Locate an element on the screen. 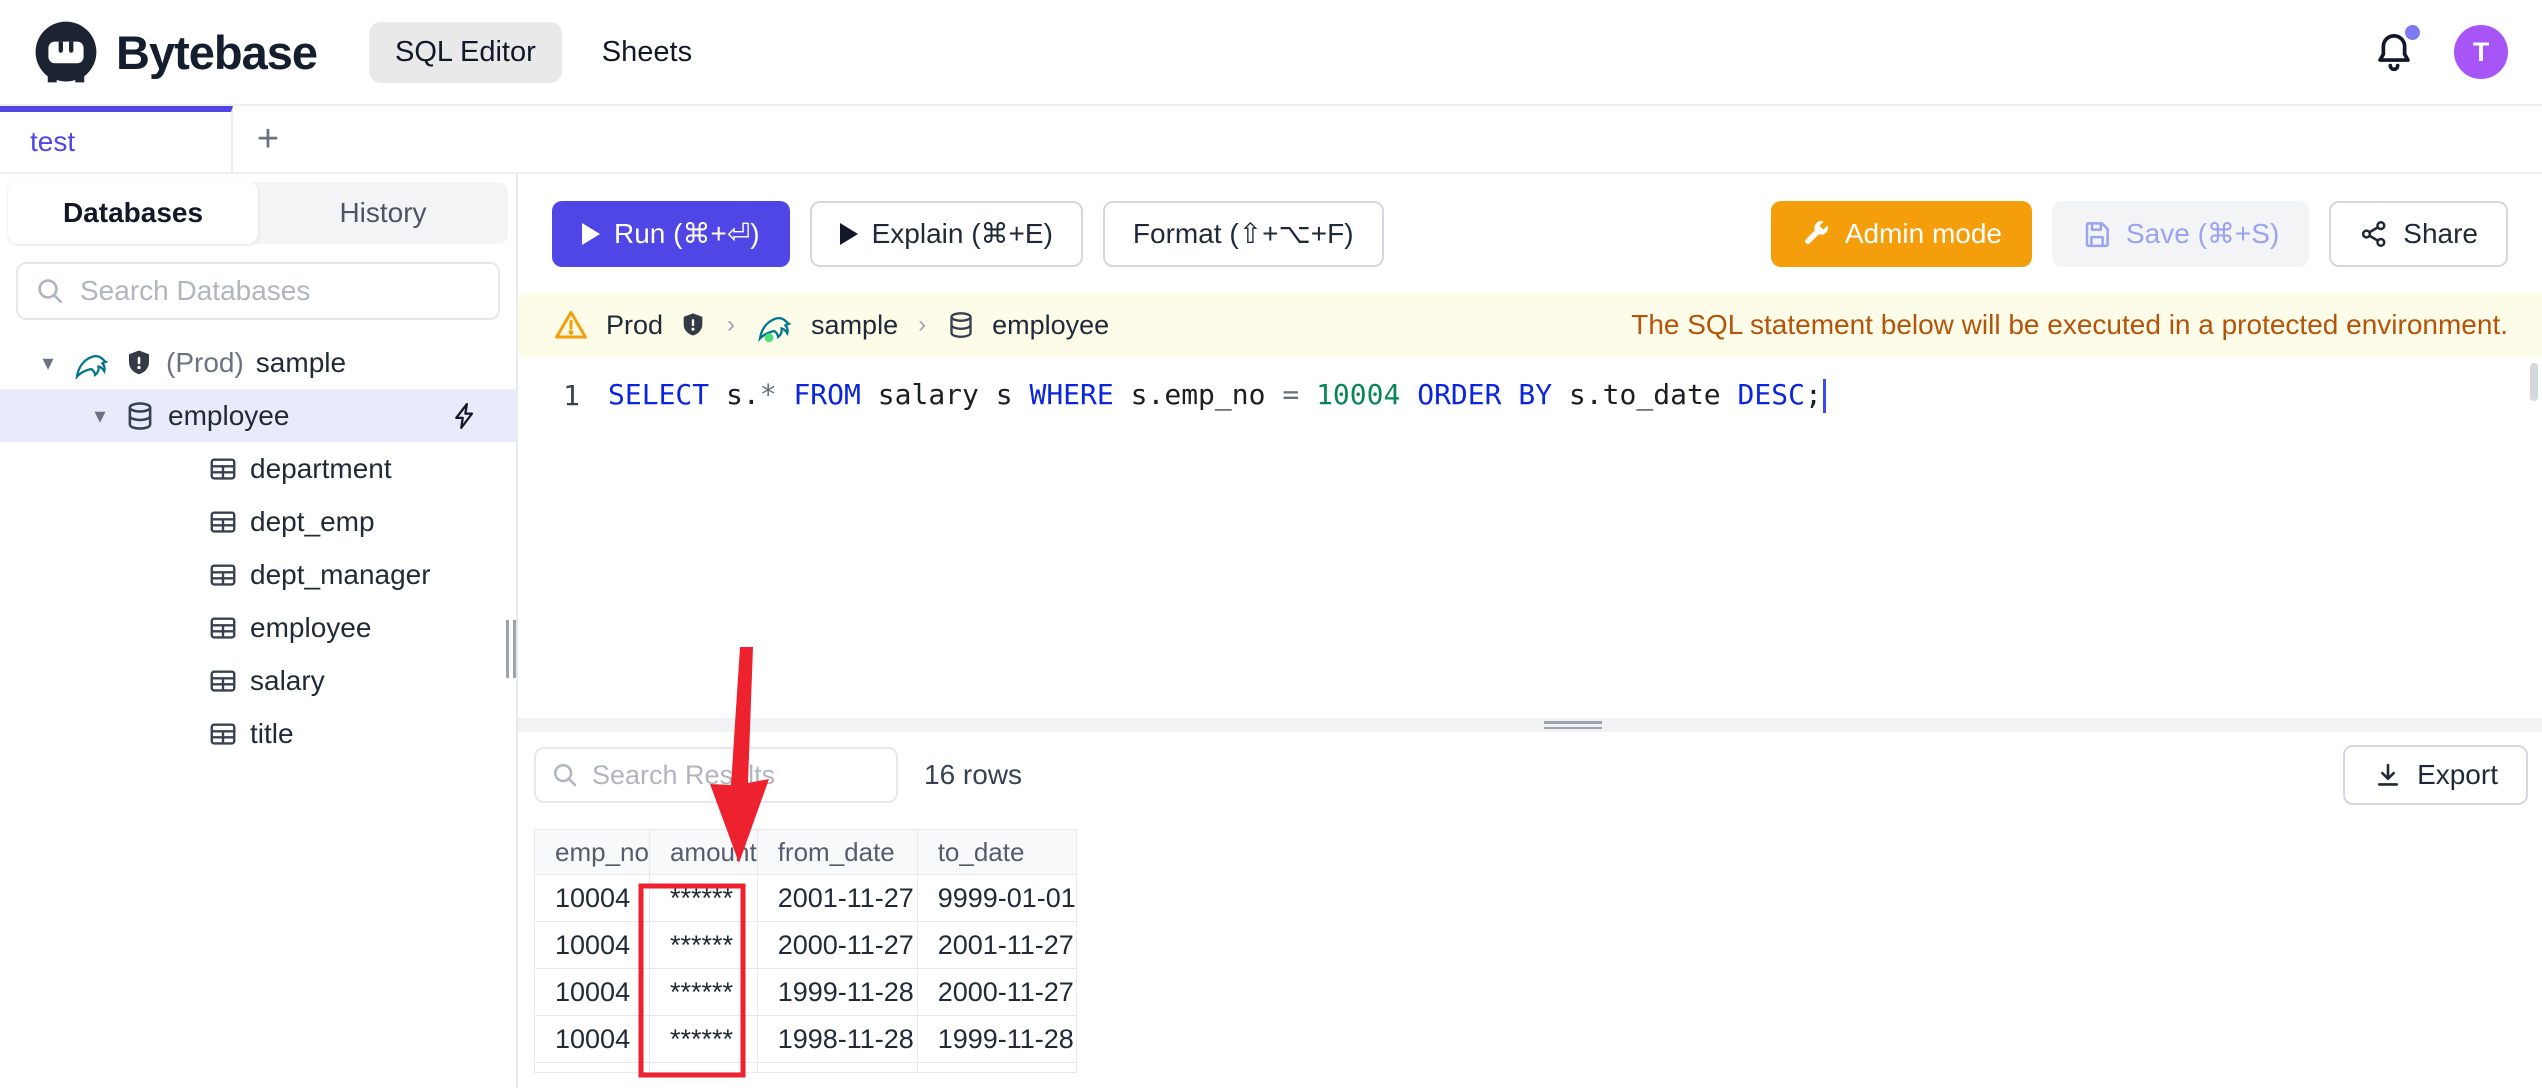 Image resolution: width=2542 pixels, height=1088 pixels. top-nav: SQL Editor Sheets is located at coordinates (543, 52).